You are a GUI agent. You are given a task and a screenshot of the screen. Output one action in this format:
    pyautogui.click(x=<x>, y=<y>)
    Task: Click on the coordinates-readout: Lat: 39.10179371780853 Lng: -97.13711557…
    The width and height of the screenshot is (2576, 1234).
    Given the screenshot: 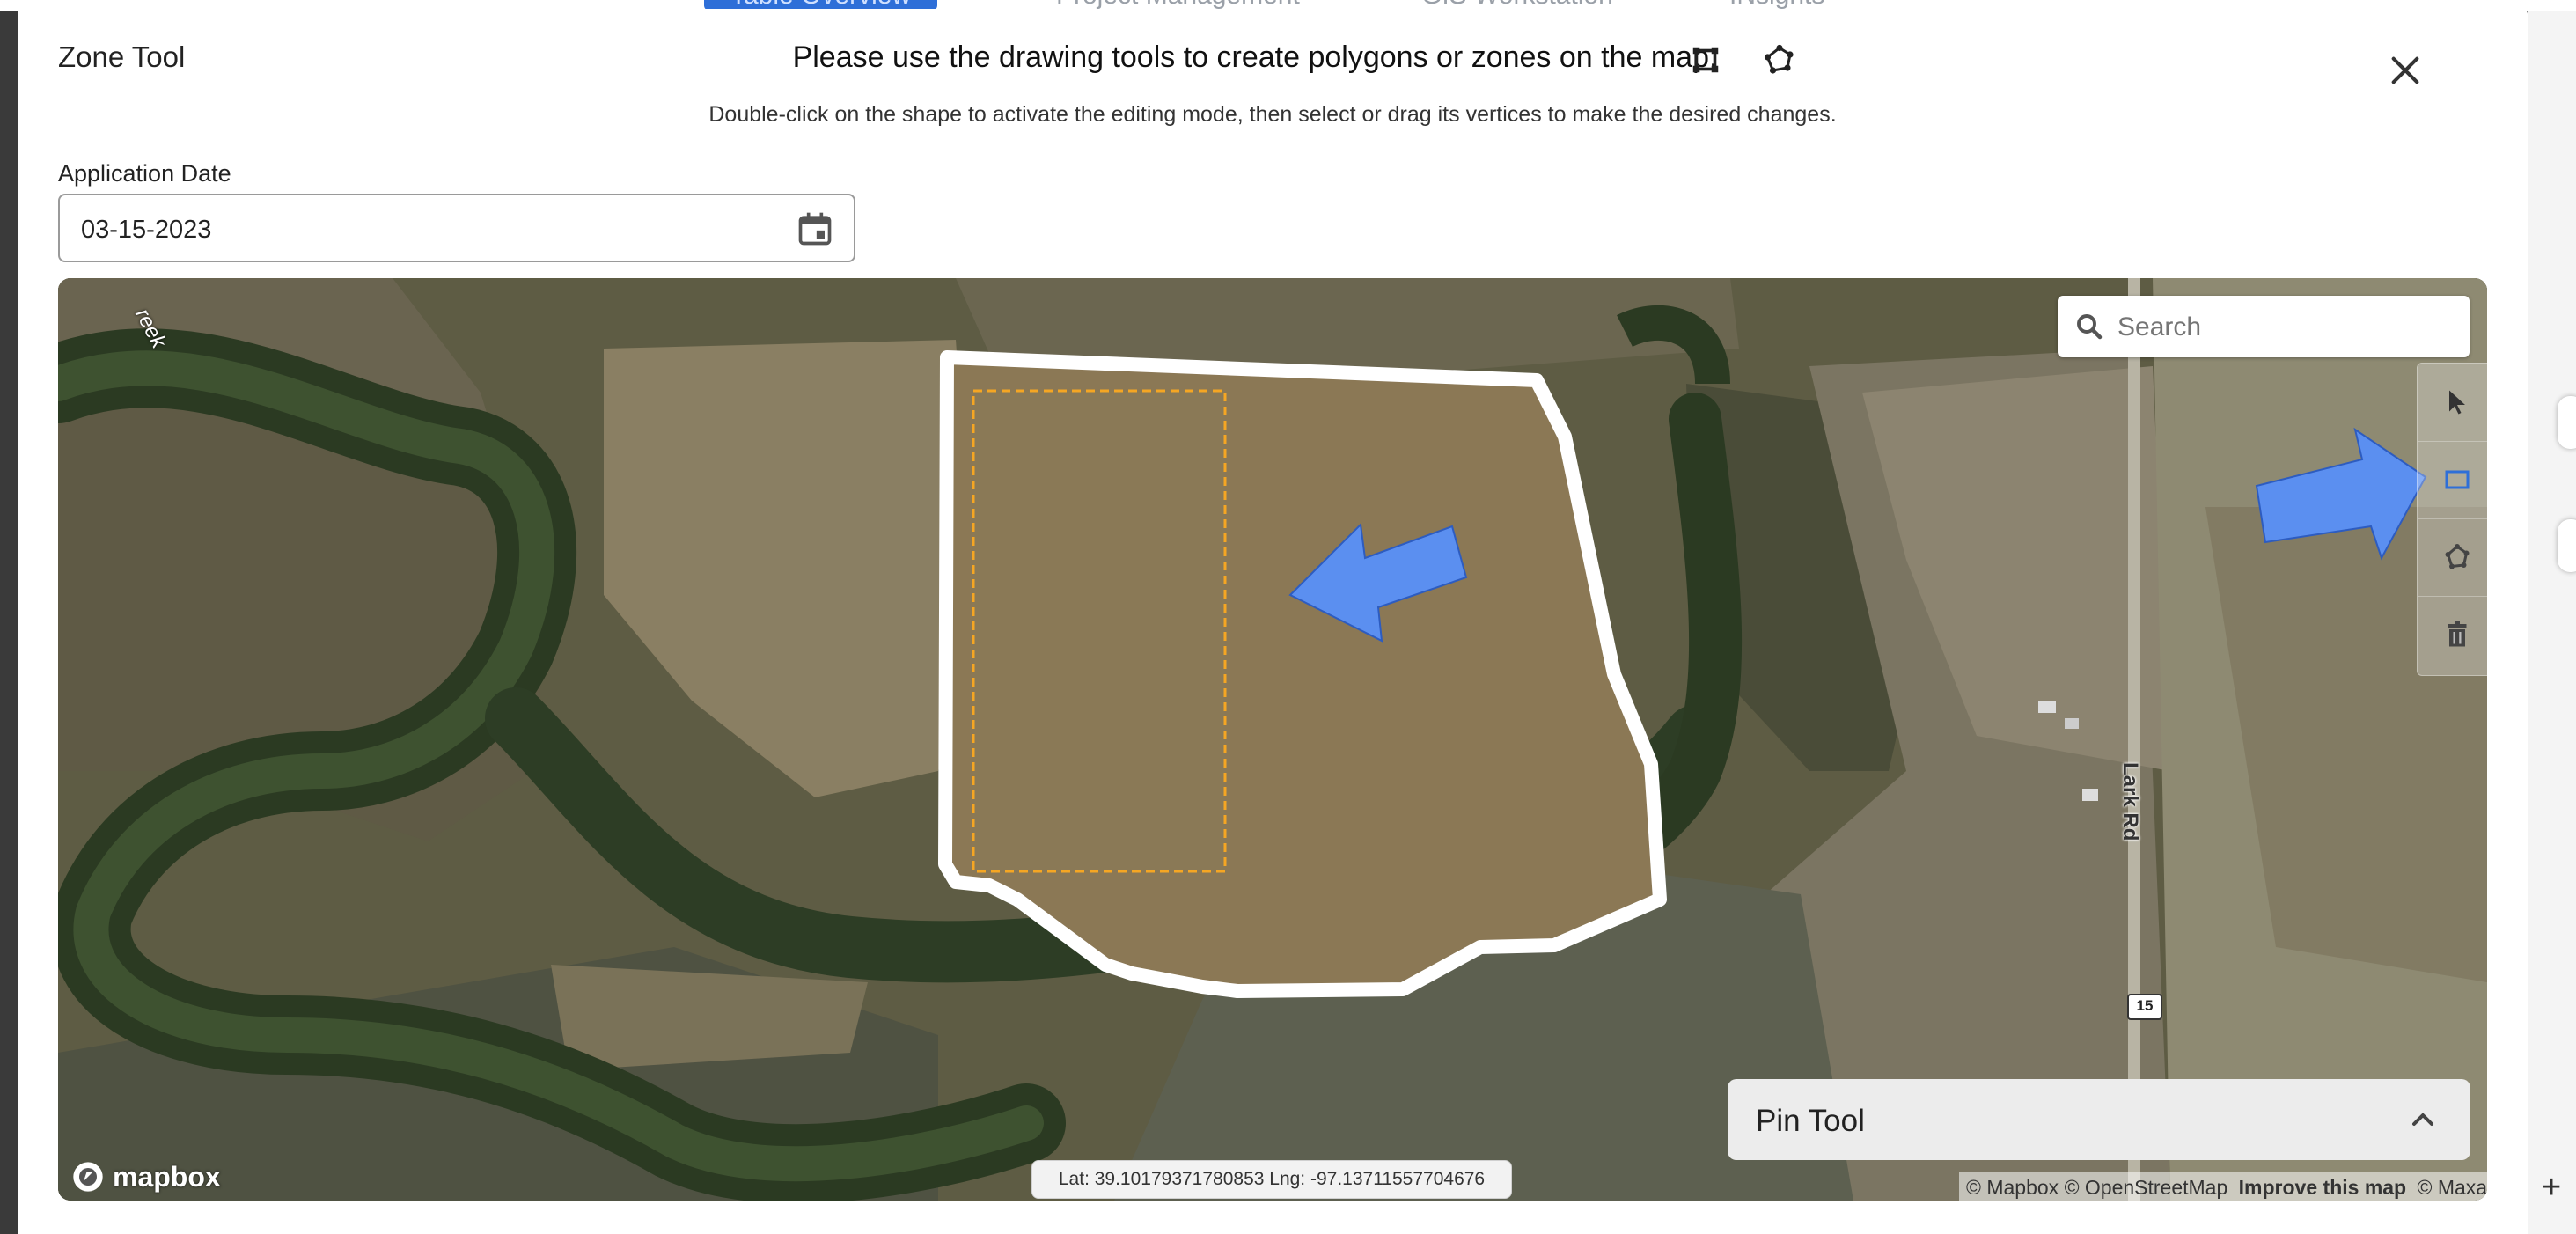 What is the action you would take?
    pyautogui.click(x=1271, y=1180)
    